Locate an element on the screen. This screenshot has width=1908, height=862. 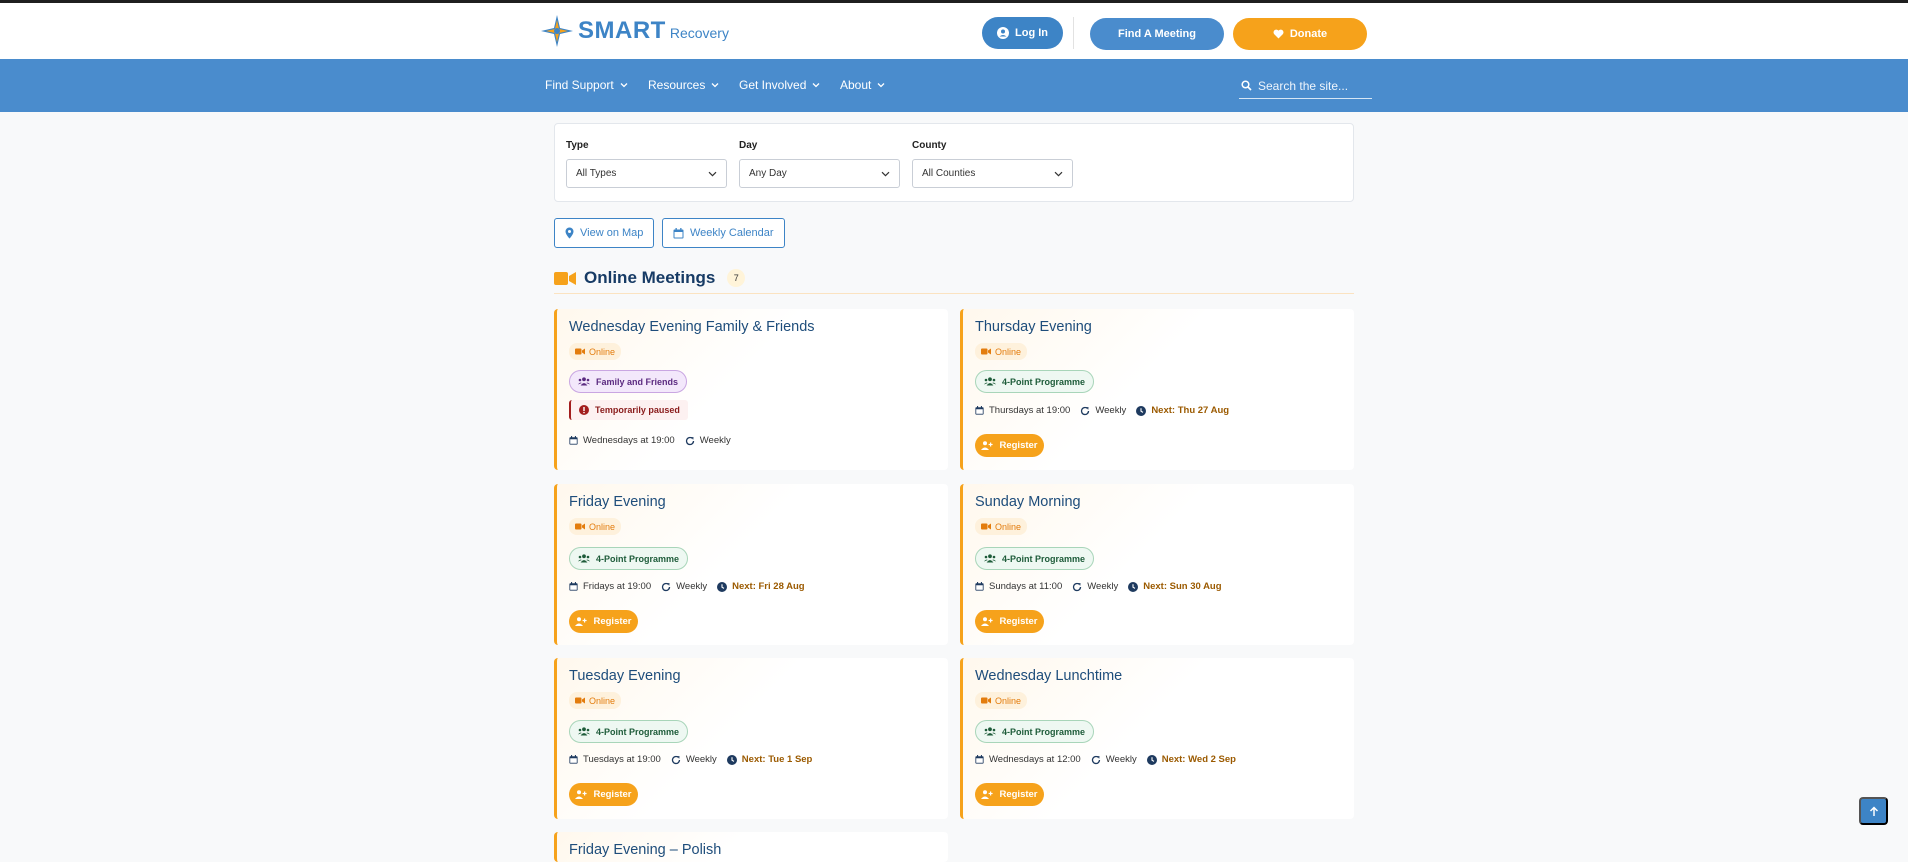
meeting-meta: Fridays at 19:00 Weekly Next: Fri 28 Aug is located at coordinates (687, 586).